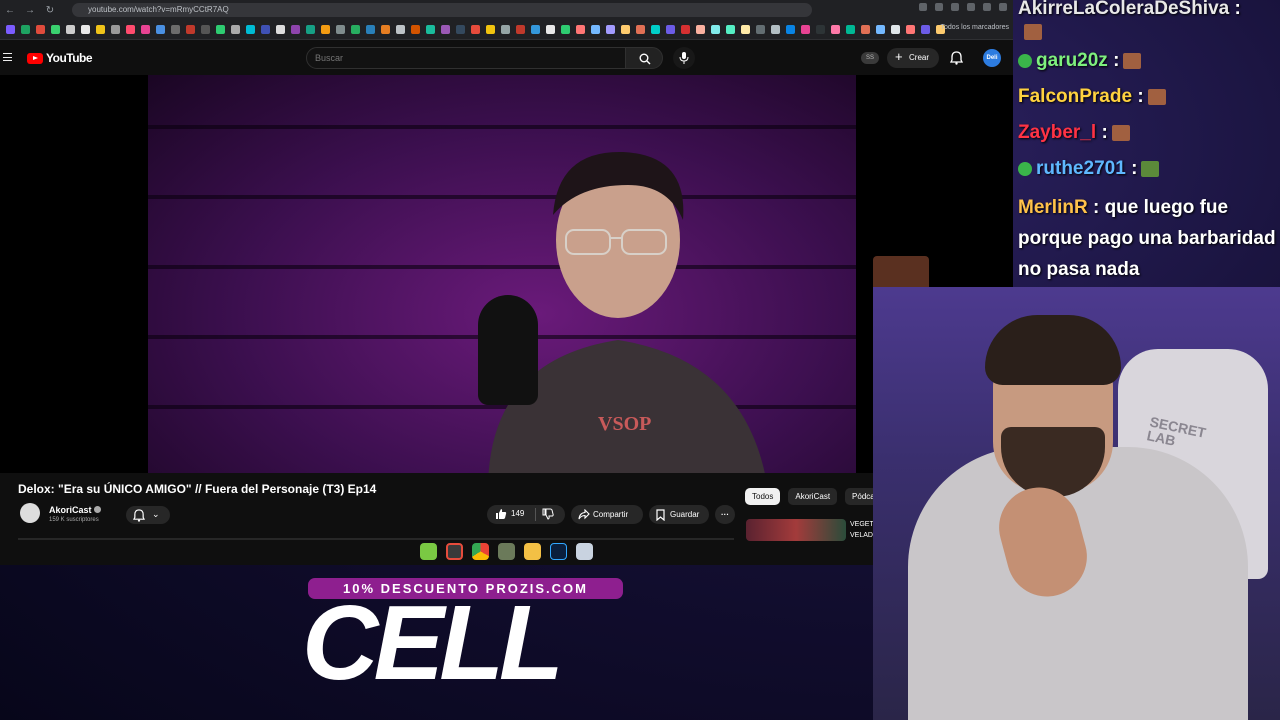  Describe the element at coordinates (796, 530) in the screenshot. I see `related-video-thumbnail` at that location.